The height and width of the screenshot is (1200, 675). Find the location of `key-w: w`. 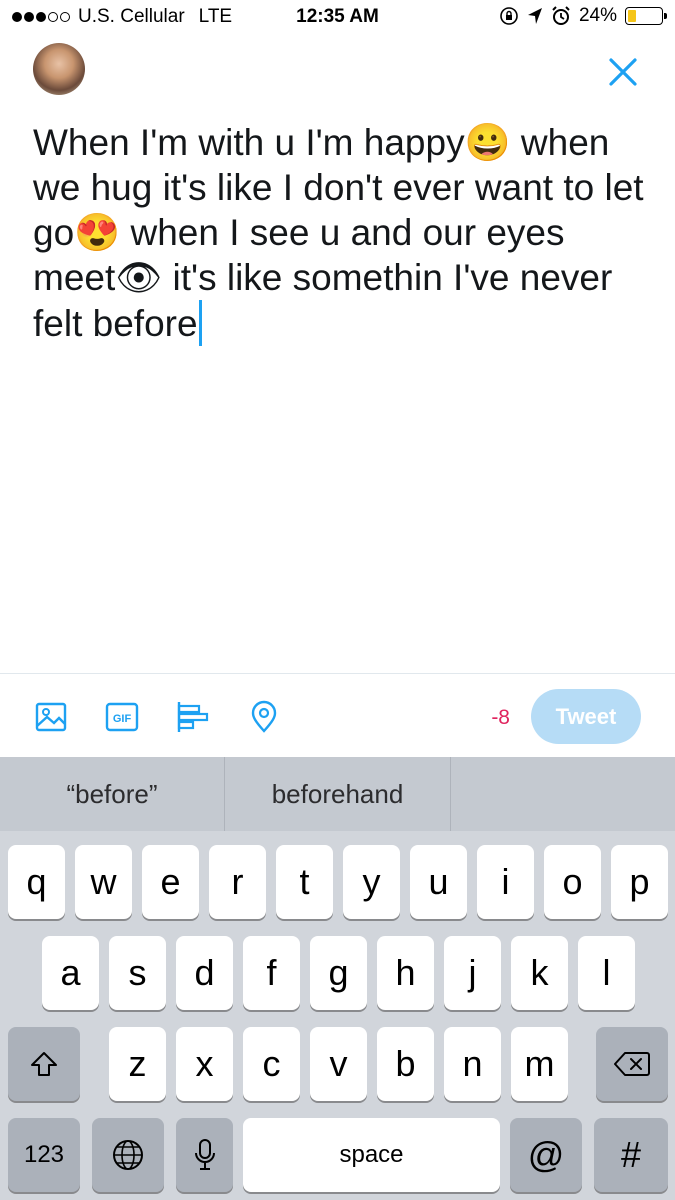

key-w: w is located at coordinates (103, 882).